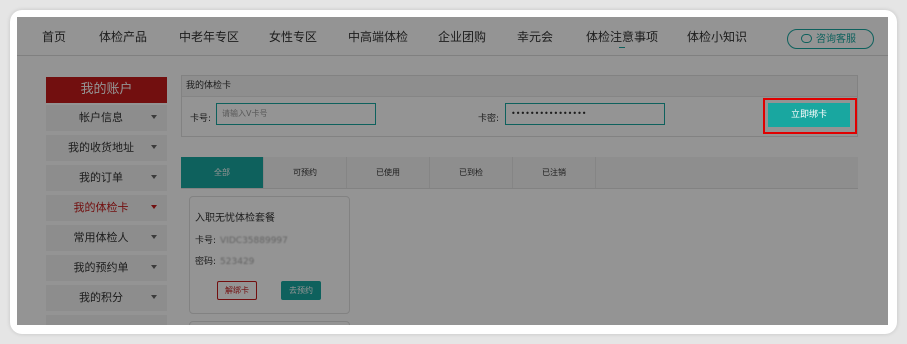 This screenshot has width=907, height=344. What do you see at coordinates (101, 177) in the screenshot?
I see `sidebar-item-label: 我的订单` at bounding box center [101, 177].